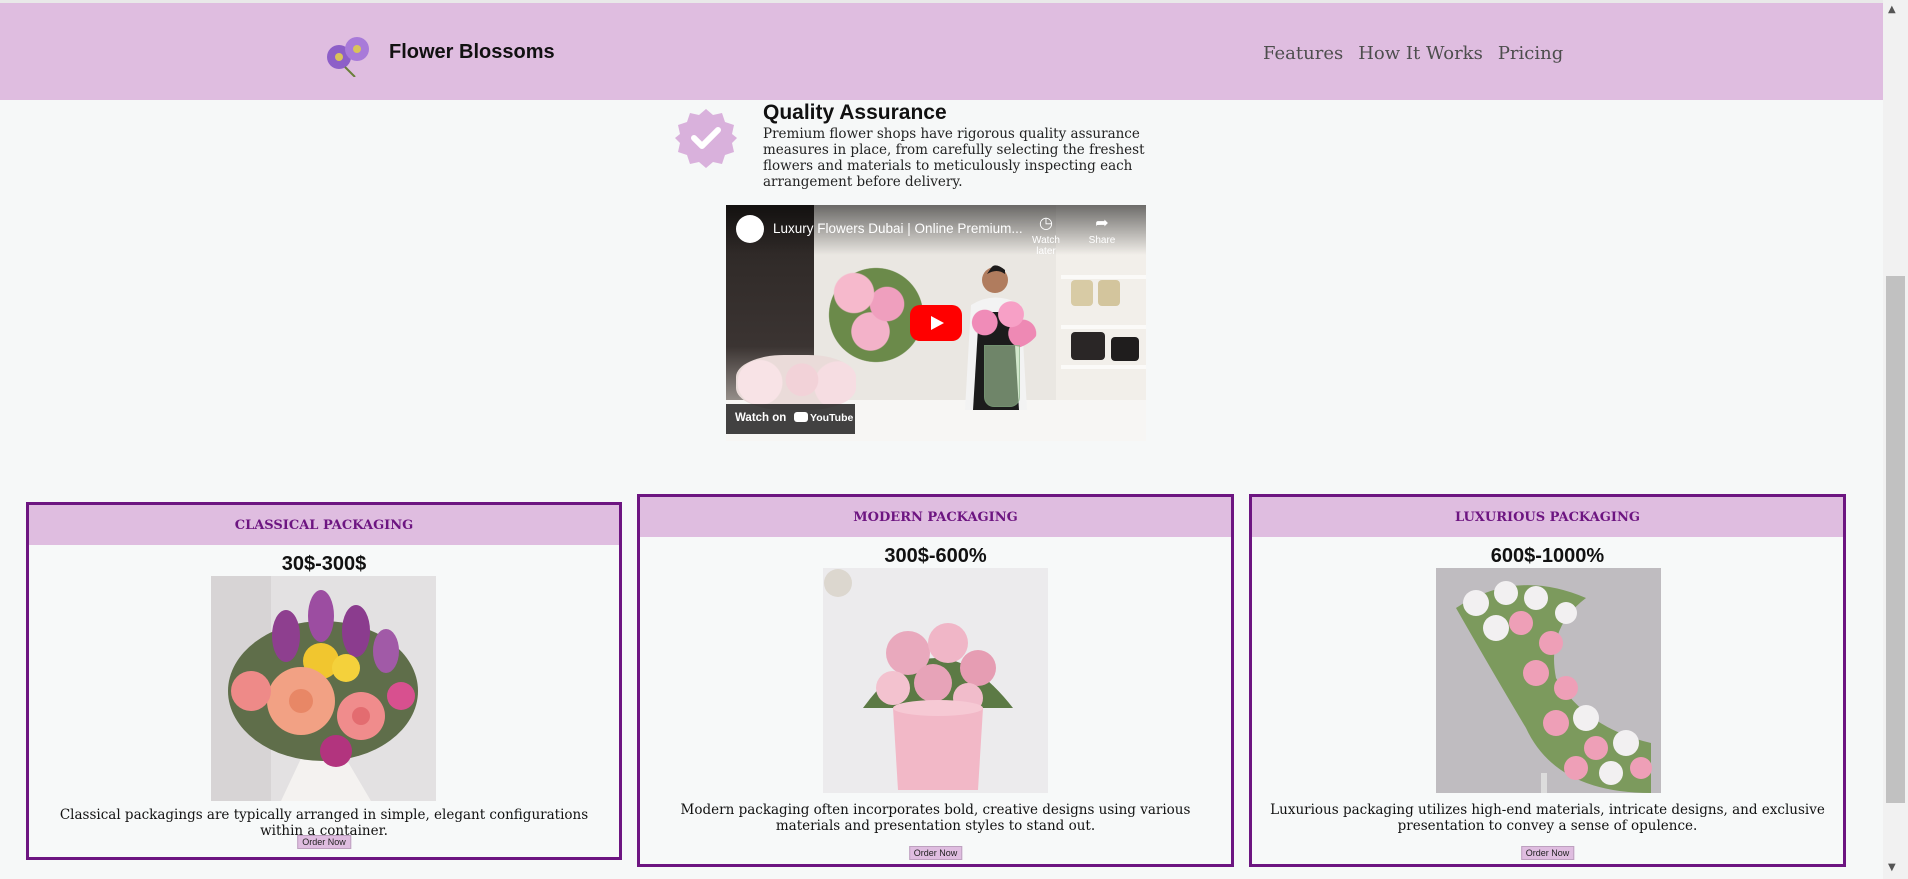 The image size is (1908, 879). What do you see at coordinates (706, 138) in the screenshot?
I see `check-badge-icon` at bounding box center [706, 138].